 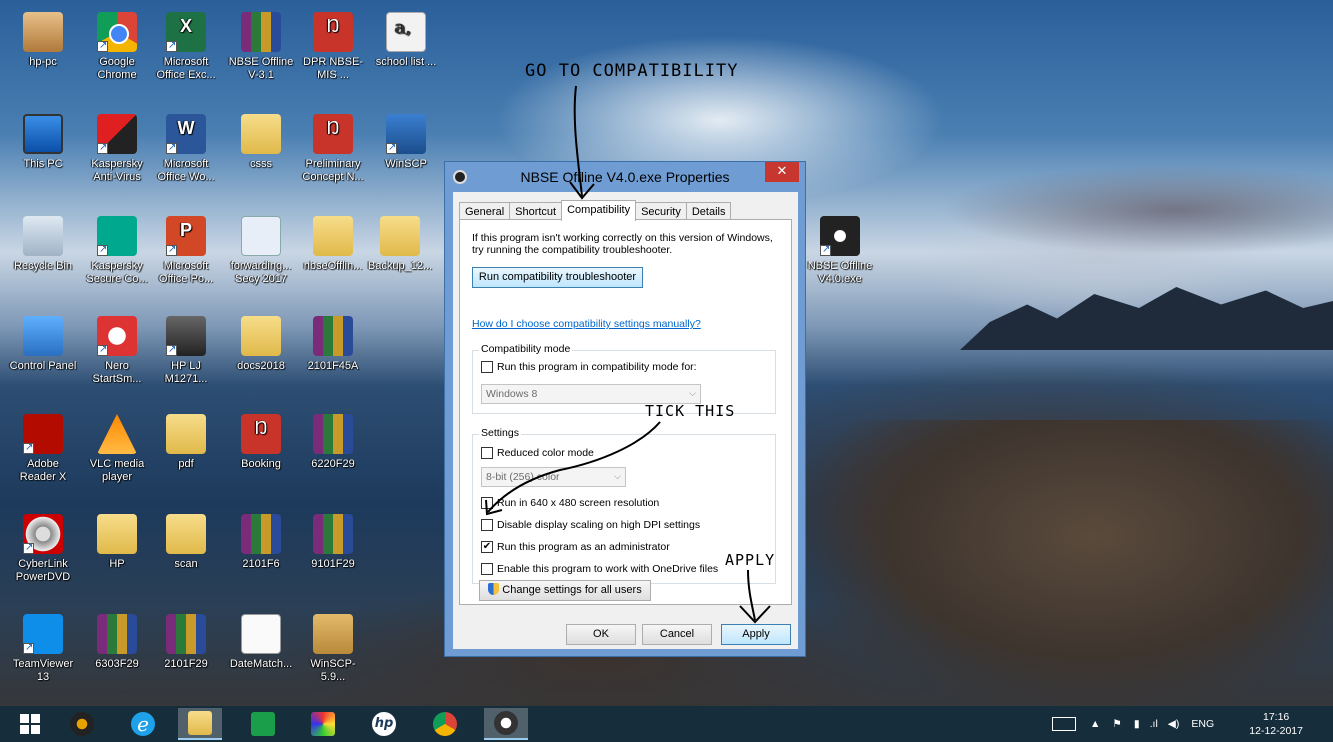 What do you see at coordinates (1064, 724) in the screenshot?
I see `keyboard-icon` at bounding box center [1064, 724].